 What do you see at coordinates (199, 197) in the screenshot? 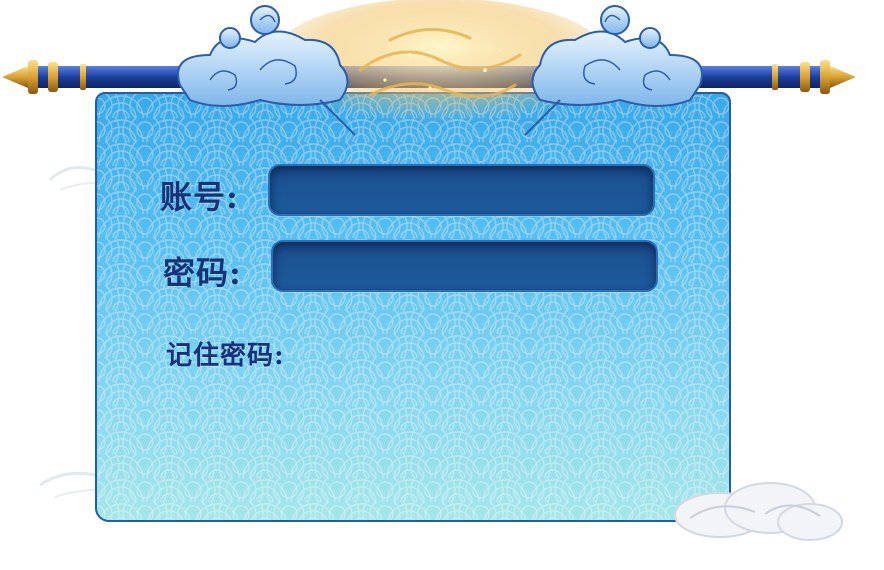
I see `account-label: 账号:` at bounding box center [199, 197].